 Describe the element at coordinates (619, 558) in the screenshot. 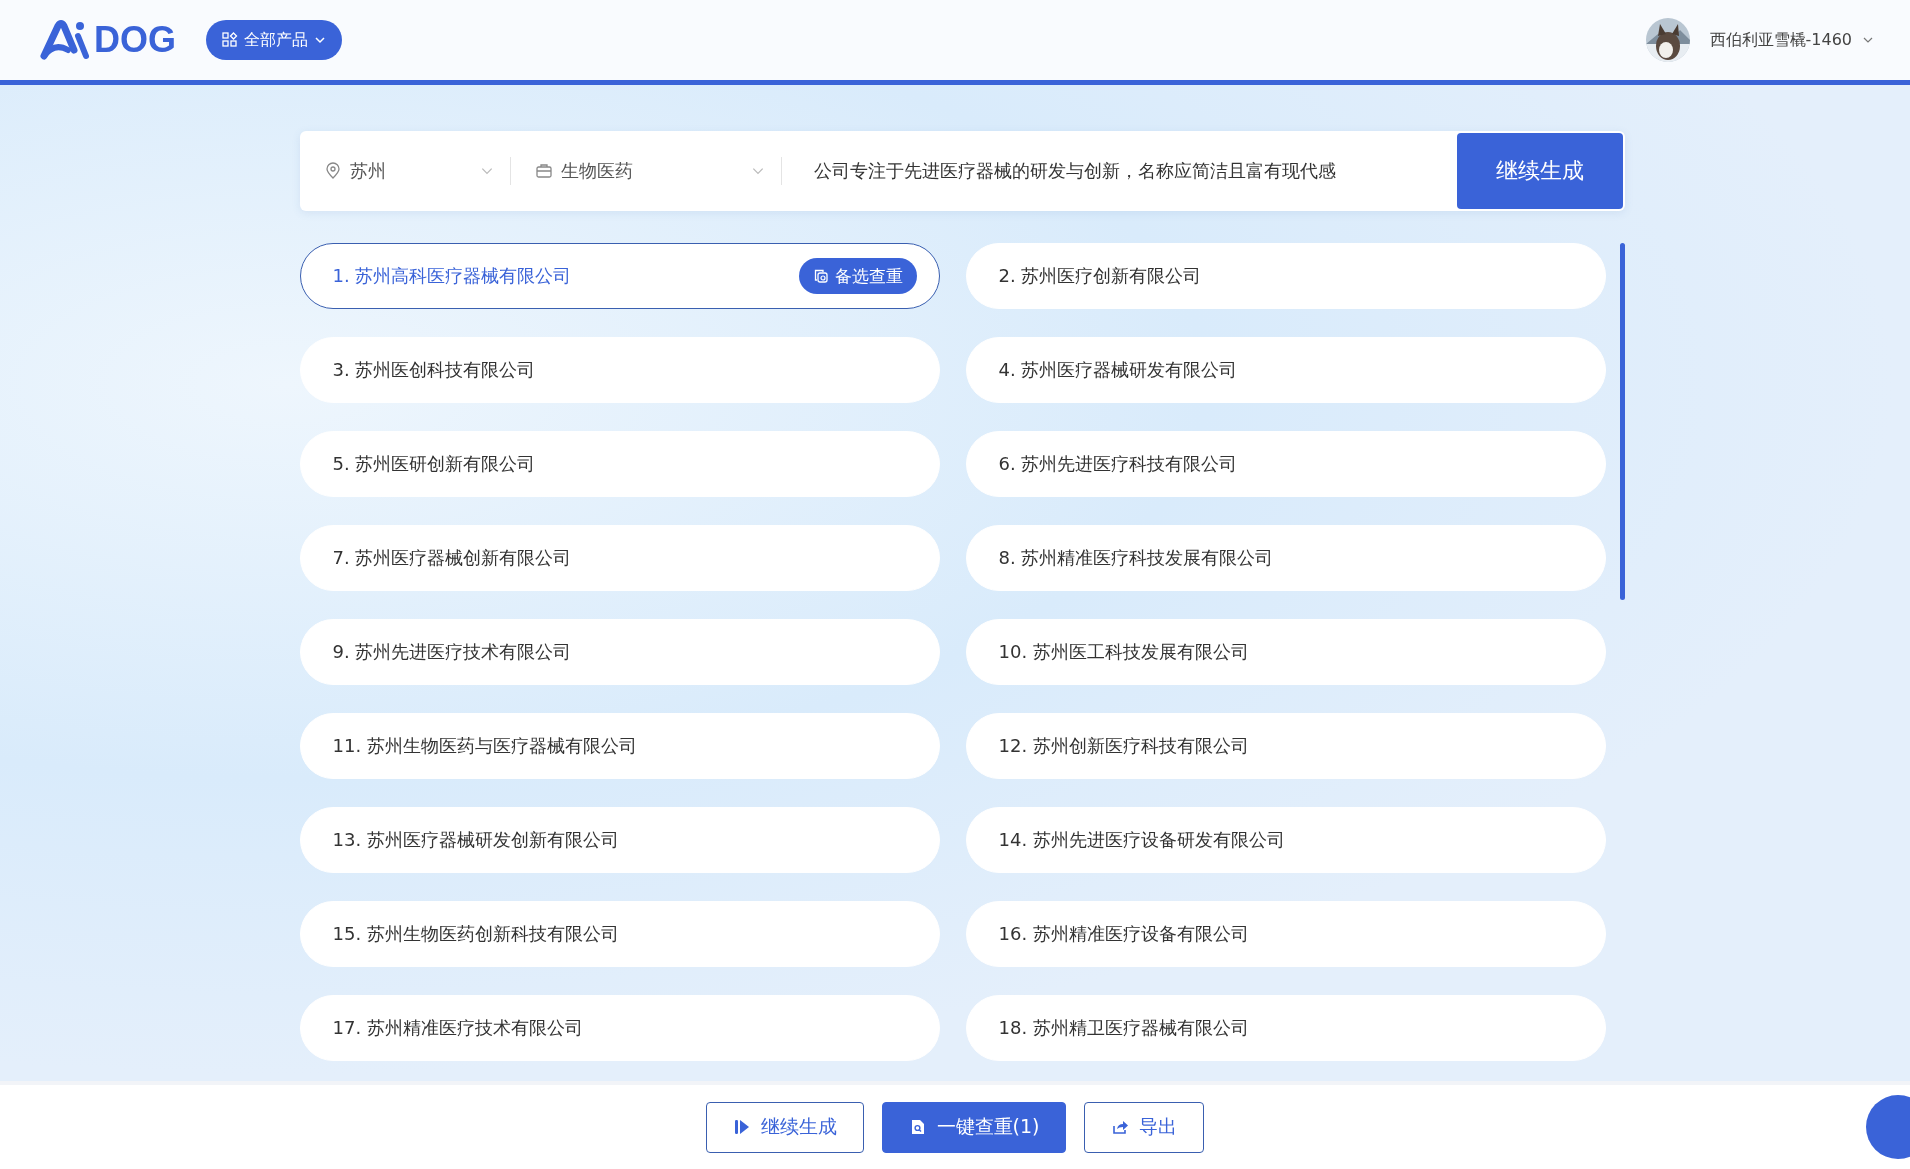

I see `company-name-item: 7. 苏州医疗器械创新有限公司` at that location.